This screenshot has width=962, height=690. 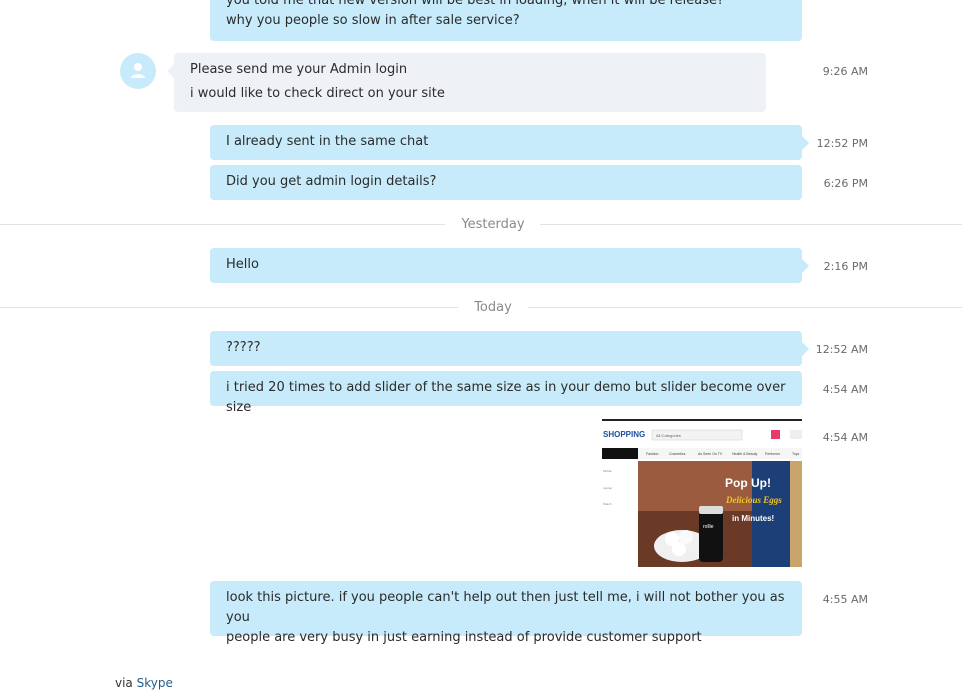 I want to click on message-timestamp: 9:26 AM, so click(x=845, y=71).